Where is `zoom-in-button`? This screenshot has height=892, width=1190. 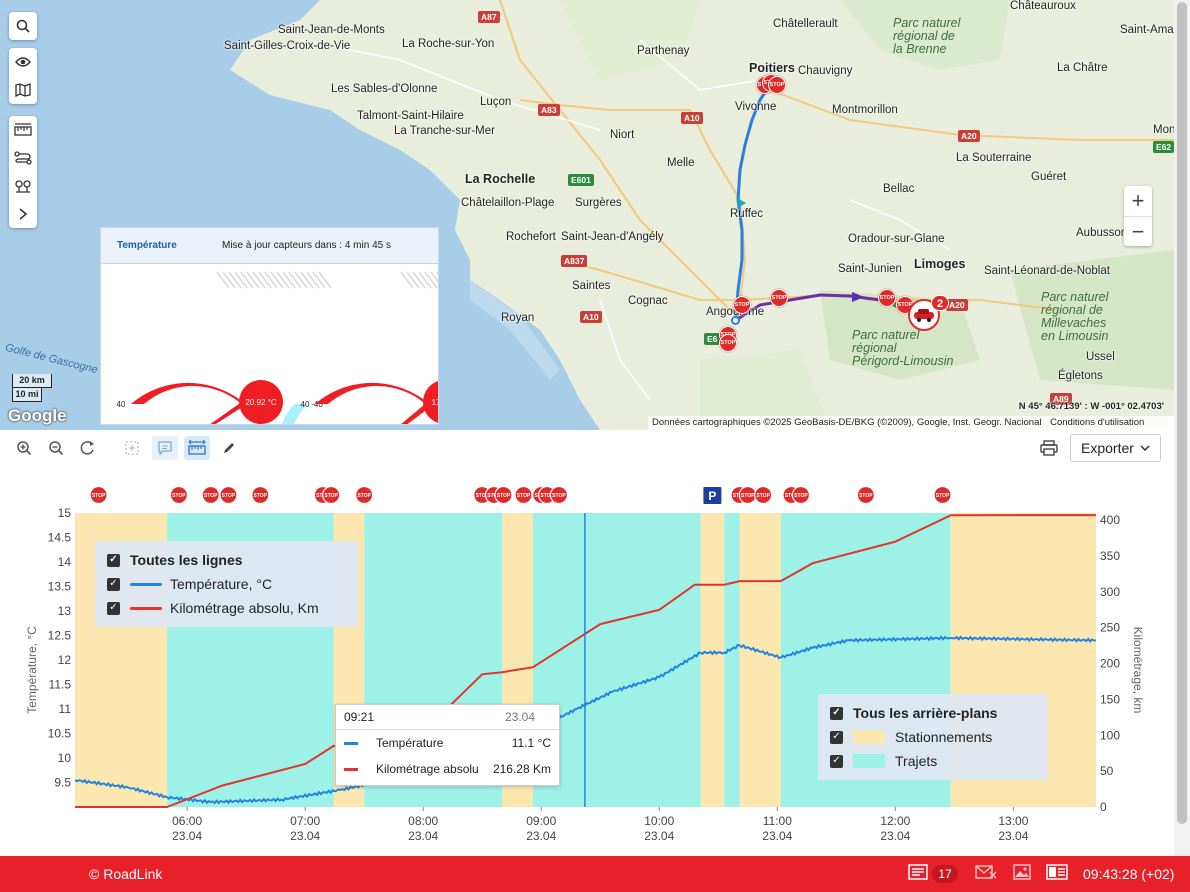 zoom-in-button is located at coordinates (24, 448).